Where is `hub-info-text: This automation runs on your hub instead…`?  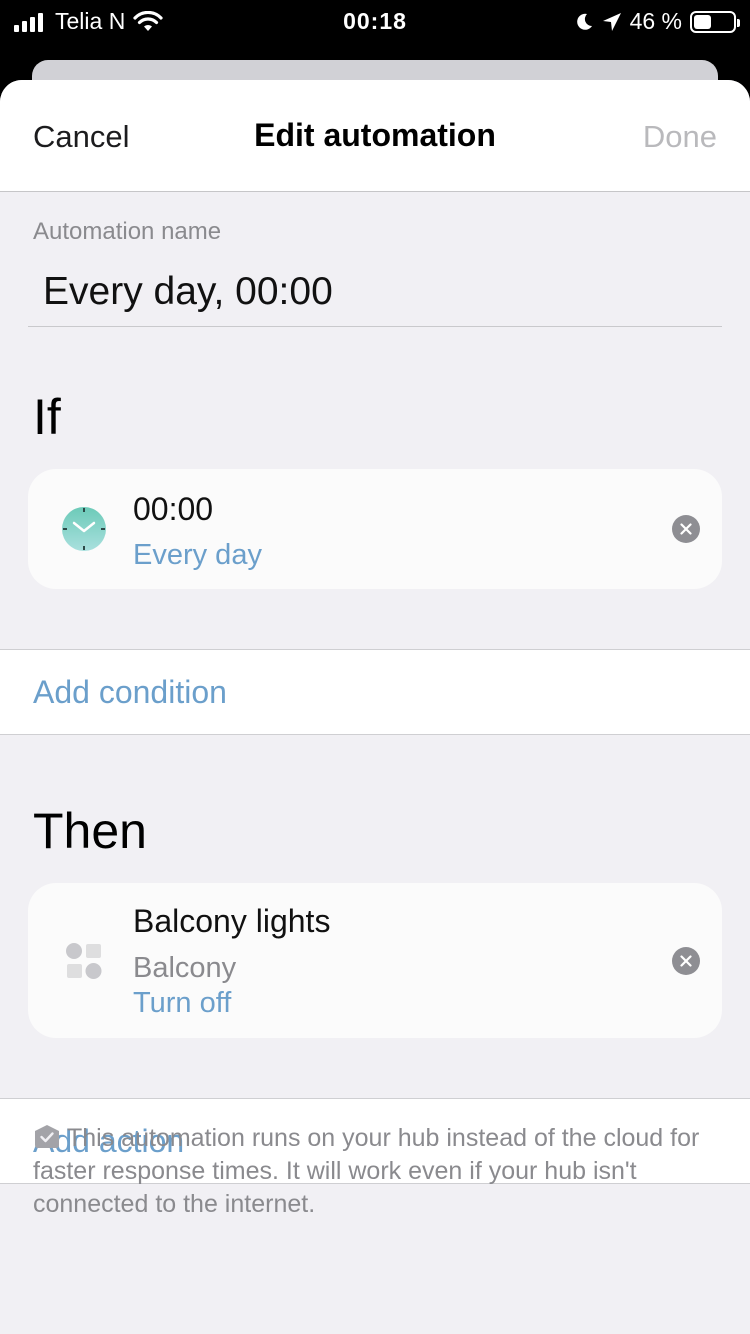 hub-info-text: This automation runs on your hub instead… is located at coordinates (366, 1171).